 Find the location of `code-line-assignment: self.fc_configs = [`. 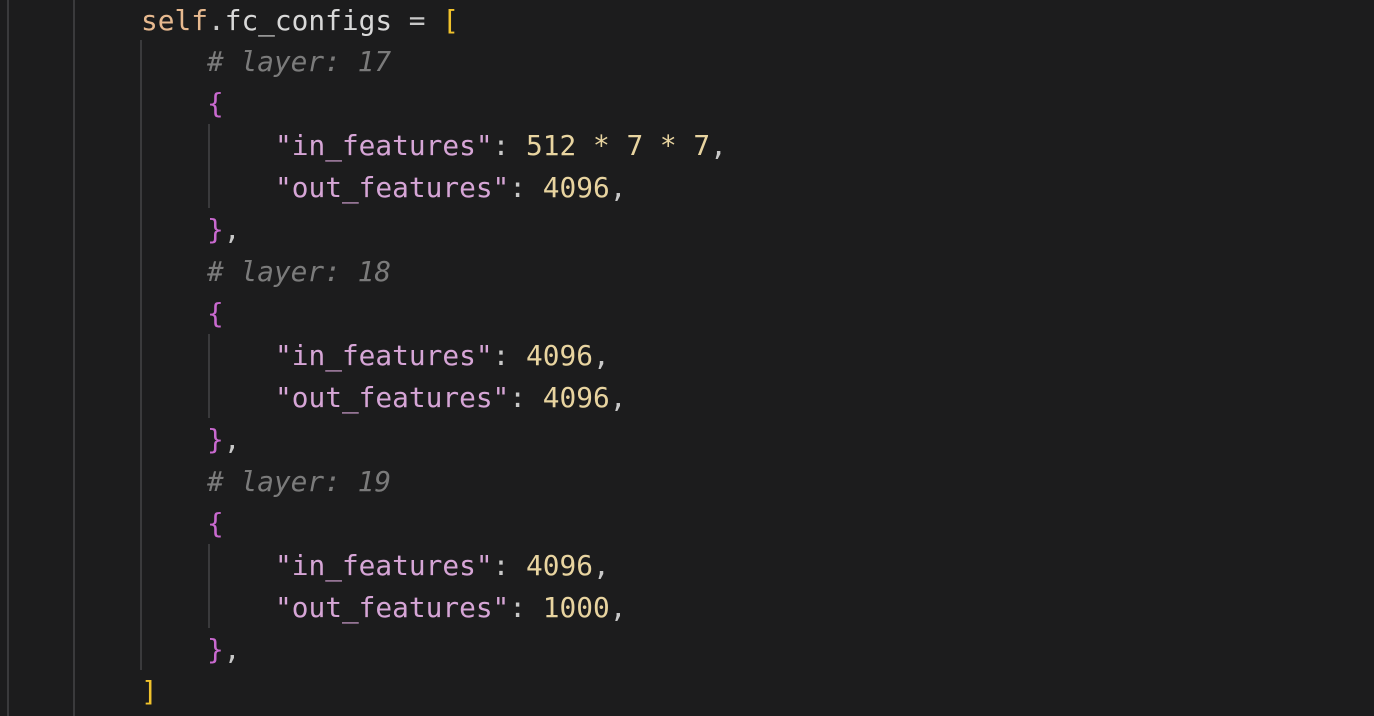

code-line-assignment: self.fc_configs = [ is located at coordinates (300, 21).